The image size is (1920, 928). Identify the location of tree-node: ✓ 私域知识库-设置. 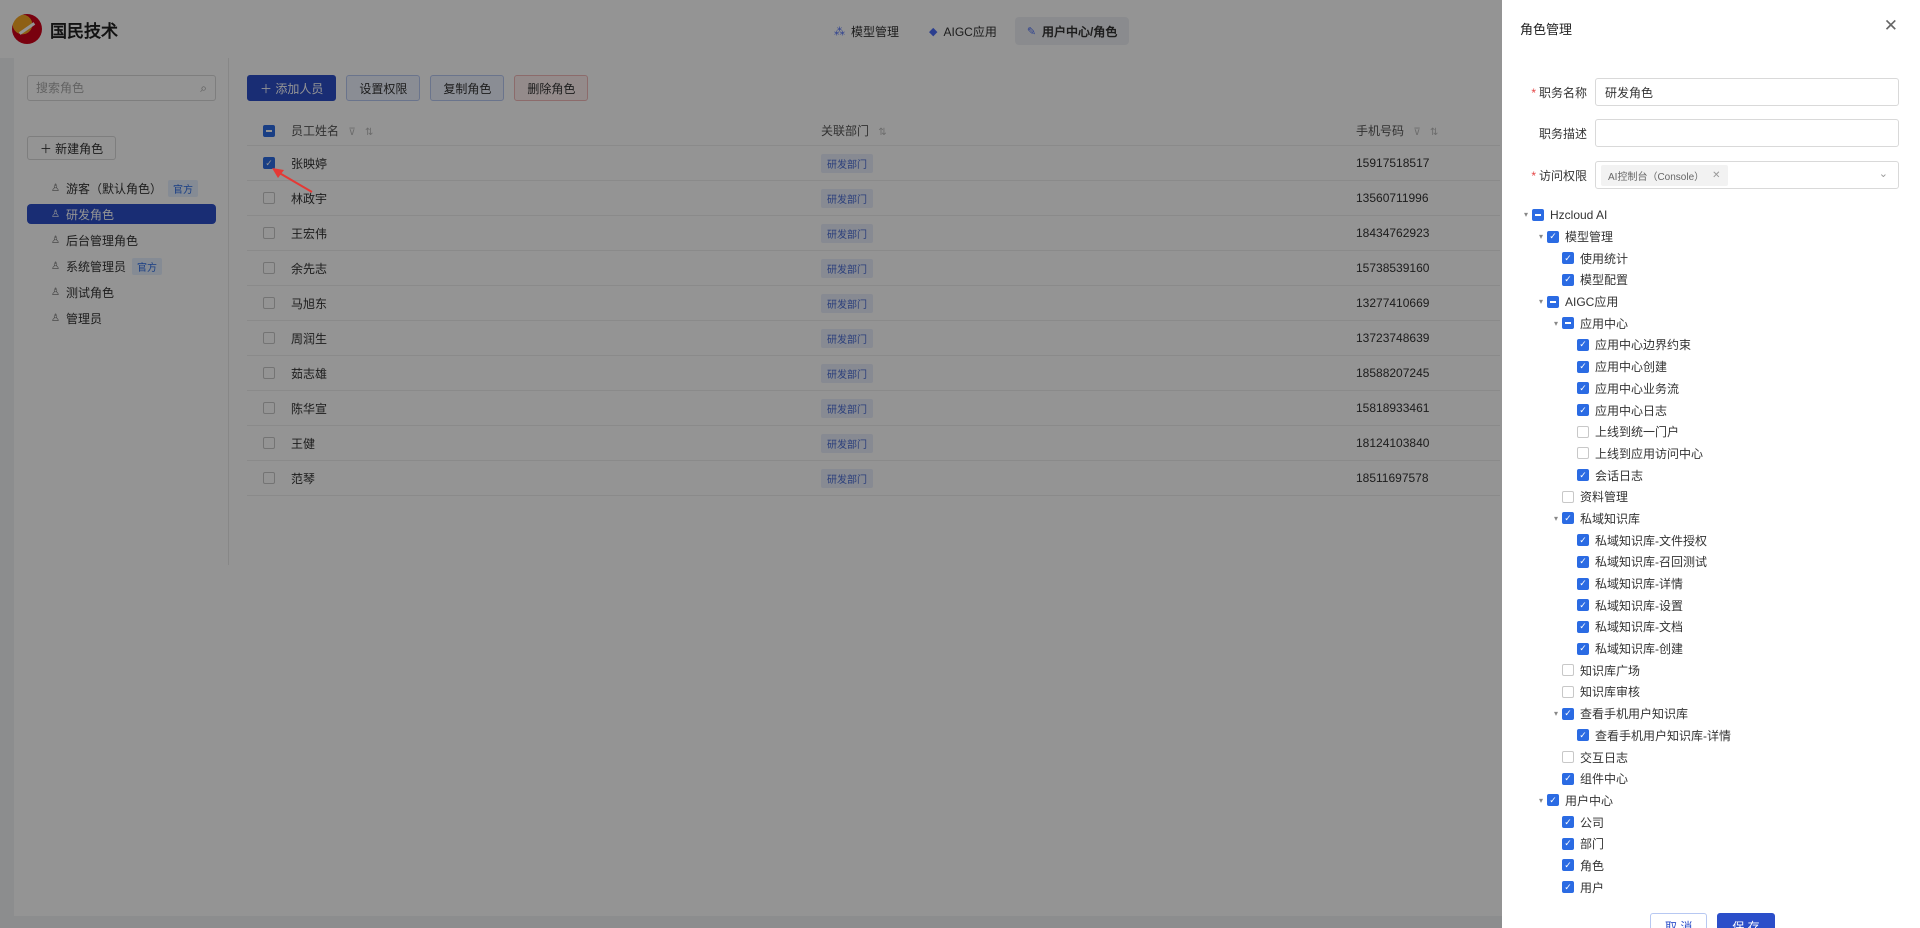
(1710, 605).